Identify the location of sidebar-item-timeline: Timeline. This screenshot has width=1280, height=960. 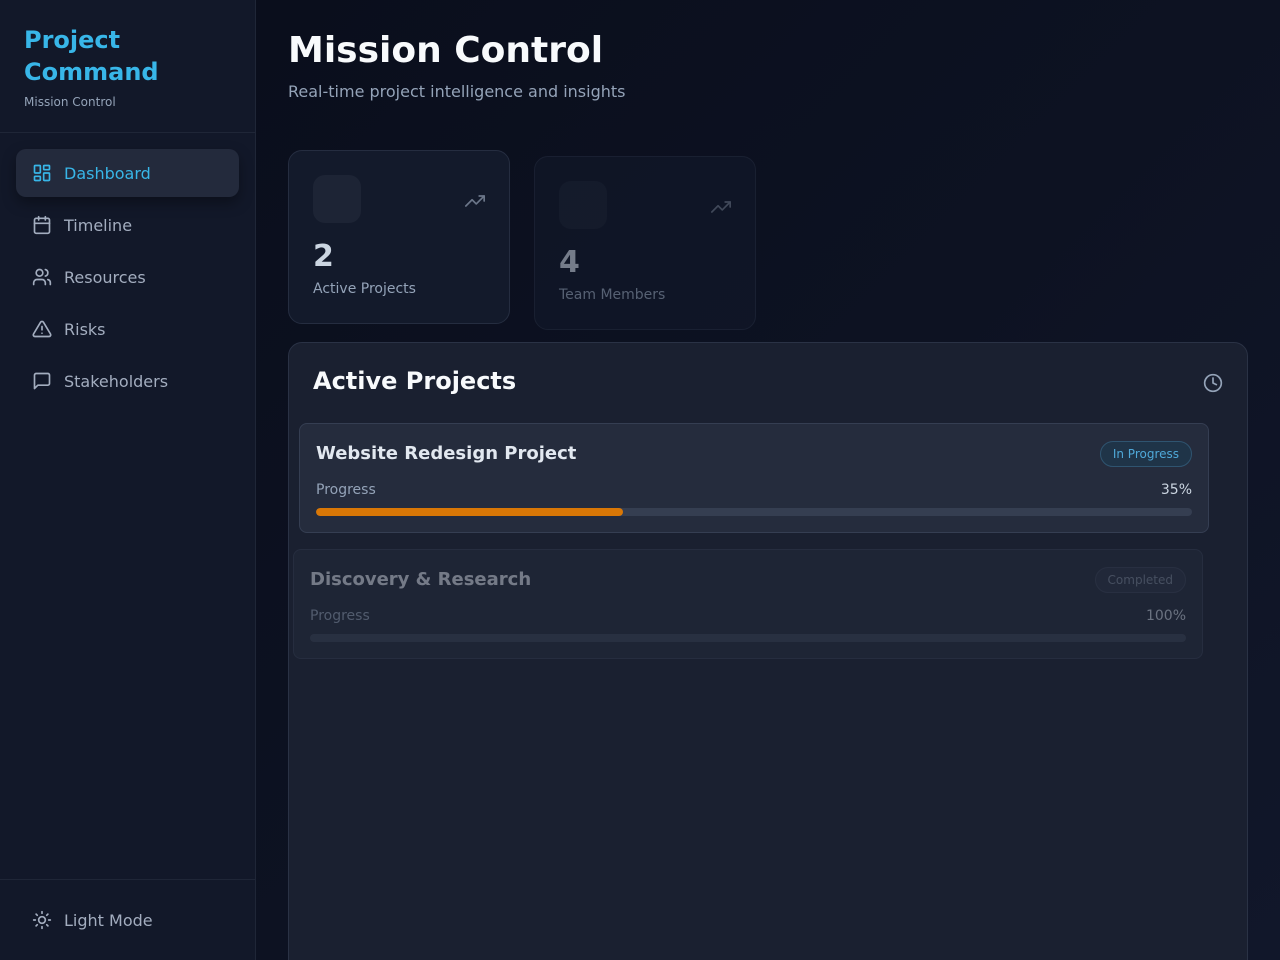
(127, 225).